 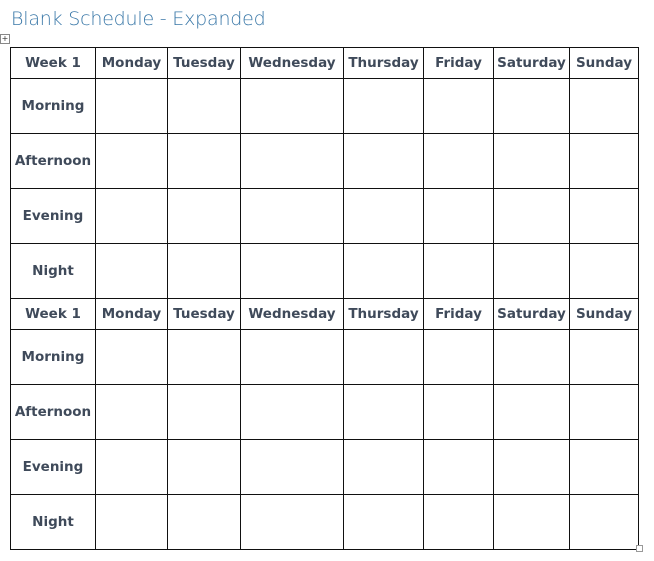 What do you see at coordinates (639, 548) in the screenshot?
I see `table-resize-handle-icon` at bounding box center [639, 548].